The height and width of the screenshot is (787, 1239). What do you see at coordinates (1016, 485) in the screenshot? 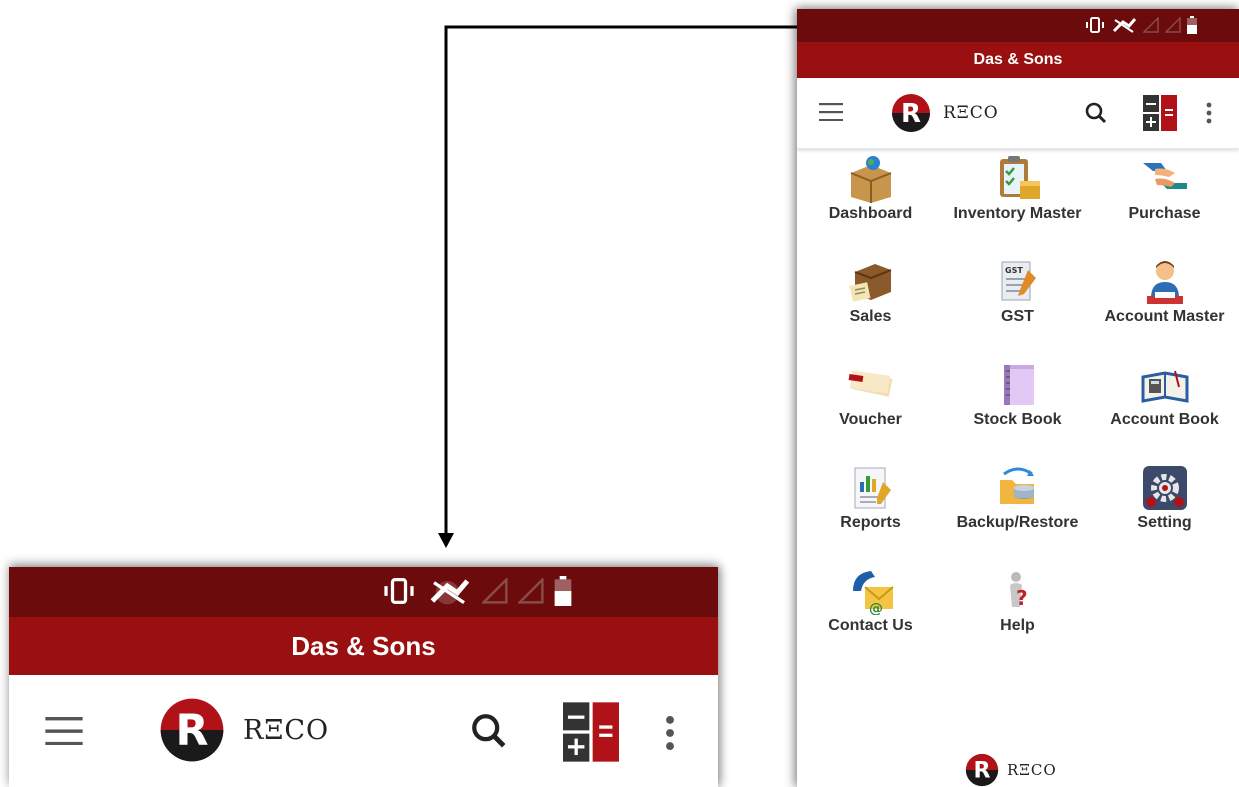
I see `backup-restore-icon` at bounding box center [1016, 485].